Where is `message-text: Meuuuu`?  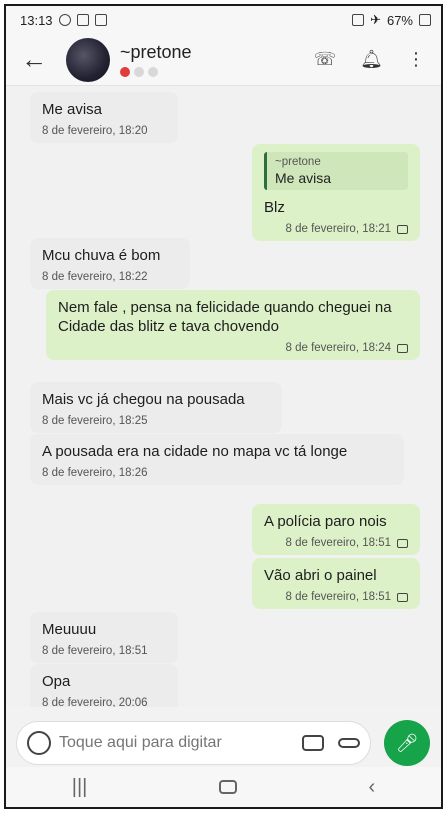 message-text: Meuuuu is located at coordinates (69, 629).